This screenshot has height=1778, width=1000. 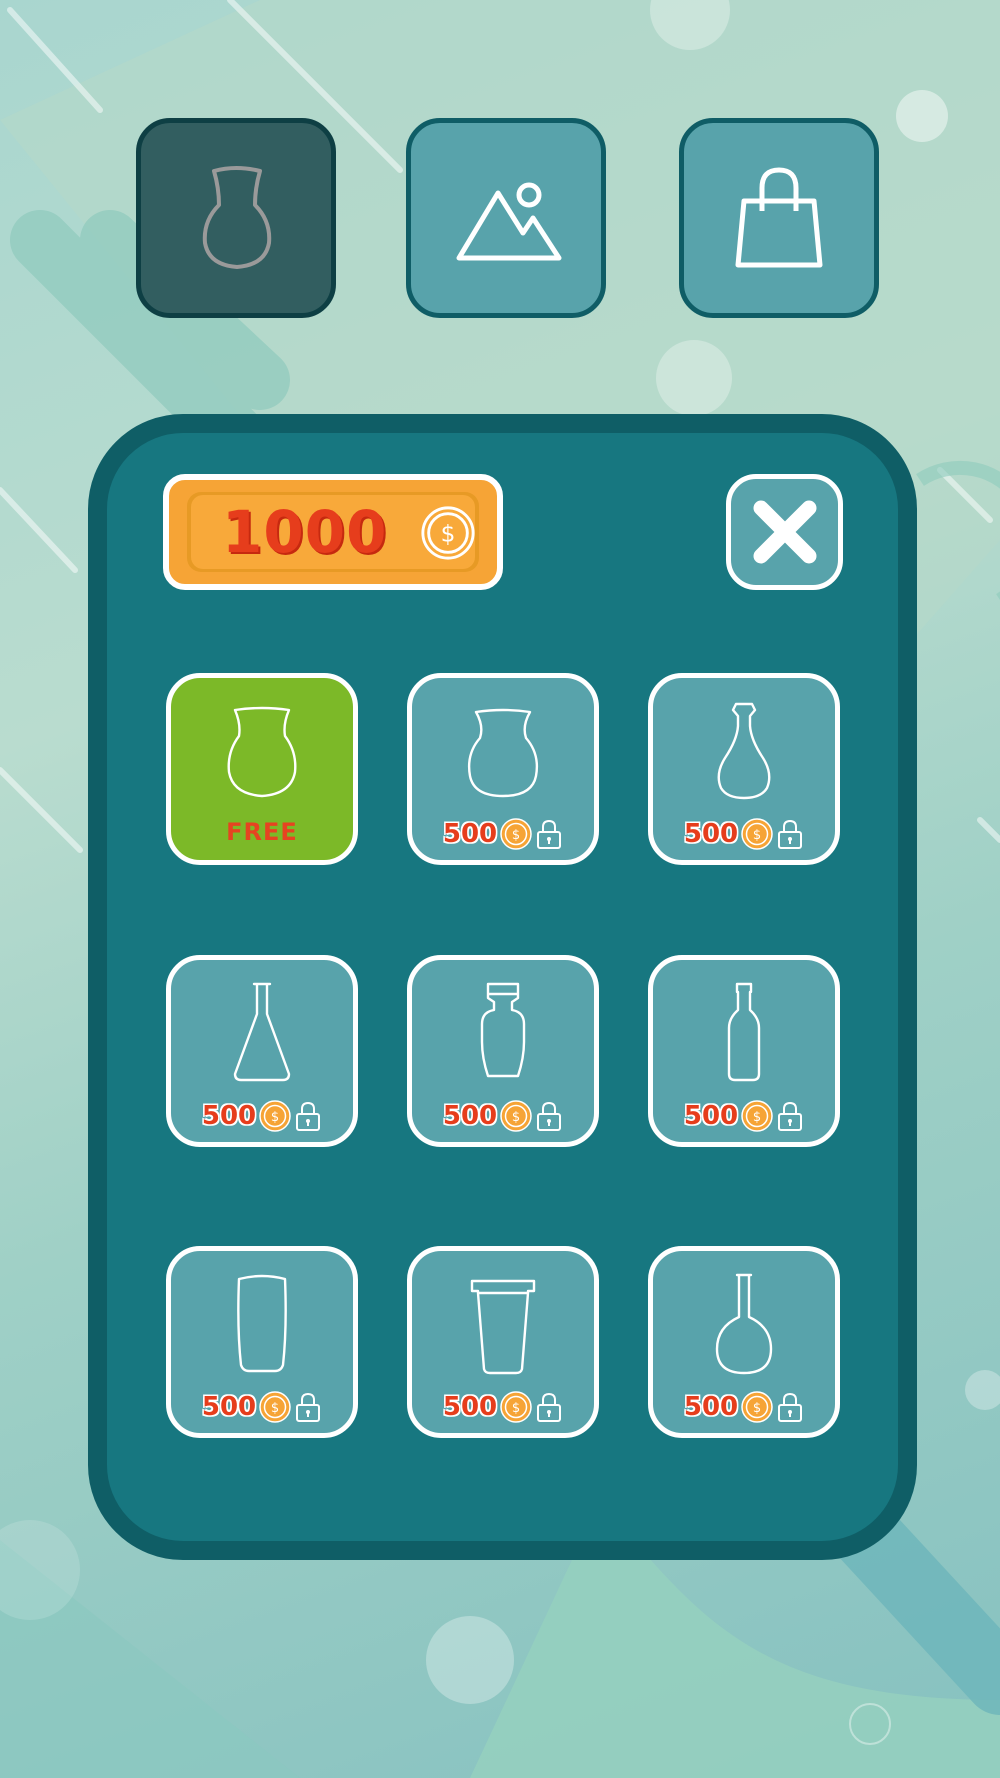 I want to click on glass-item-lidded-cup: 500 $, so click(x=503, y=1342).